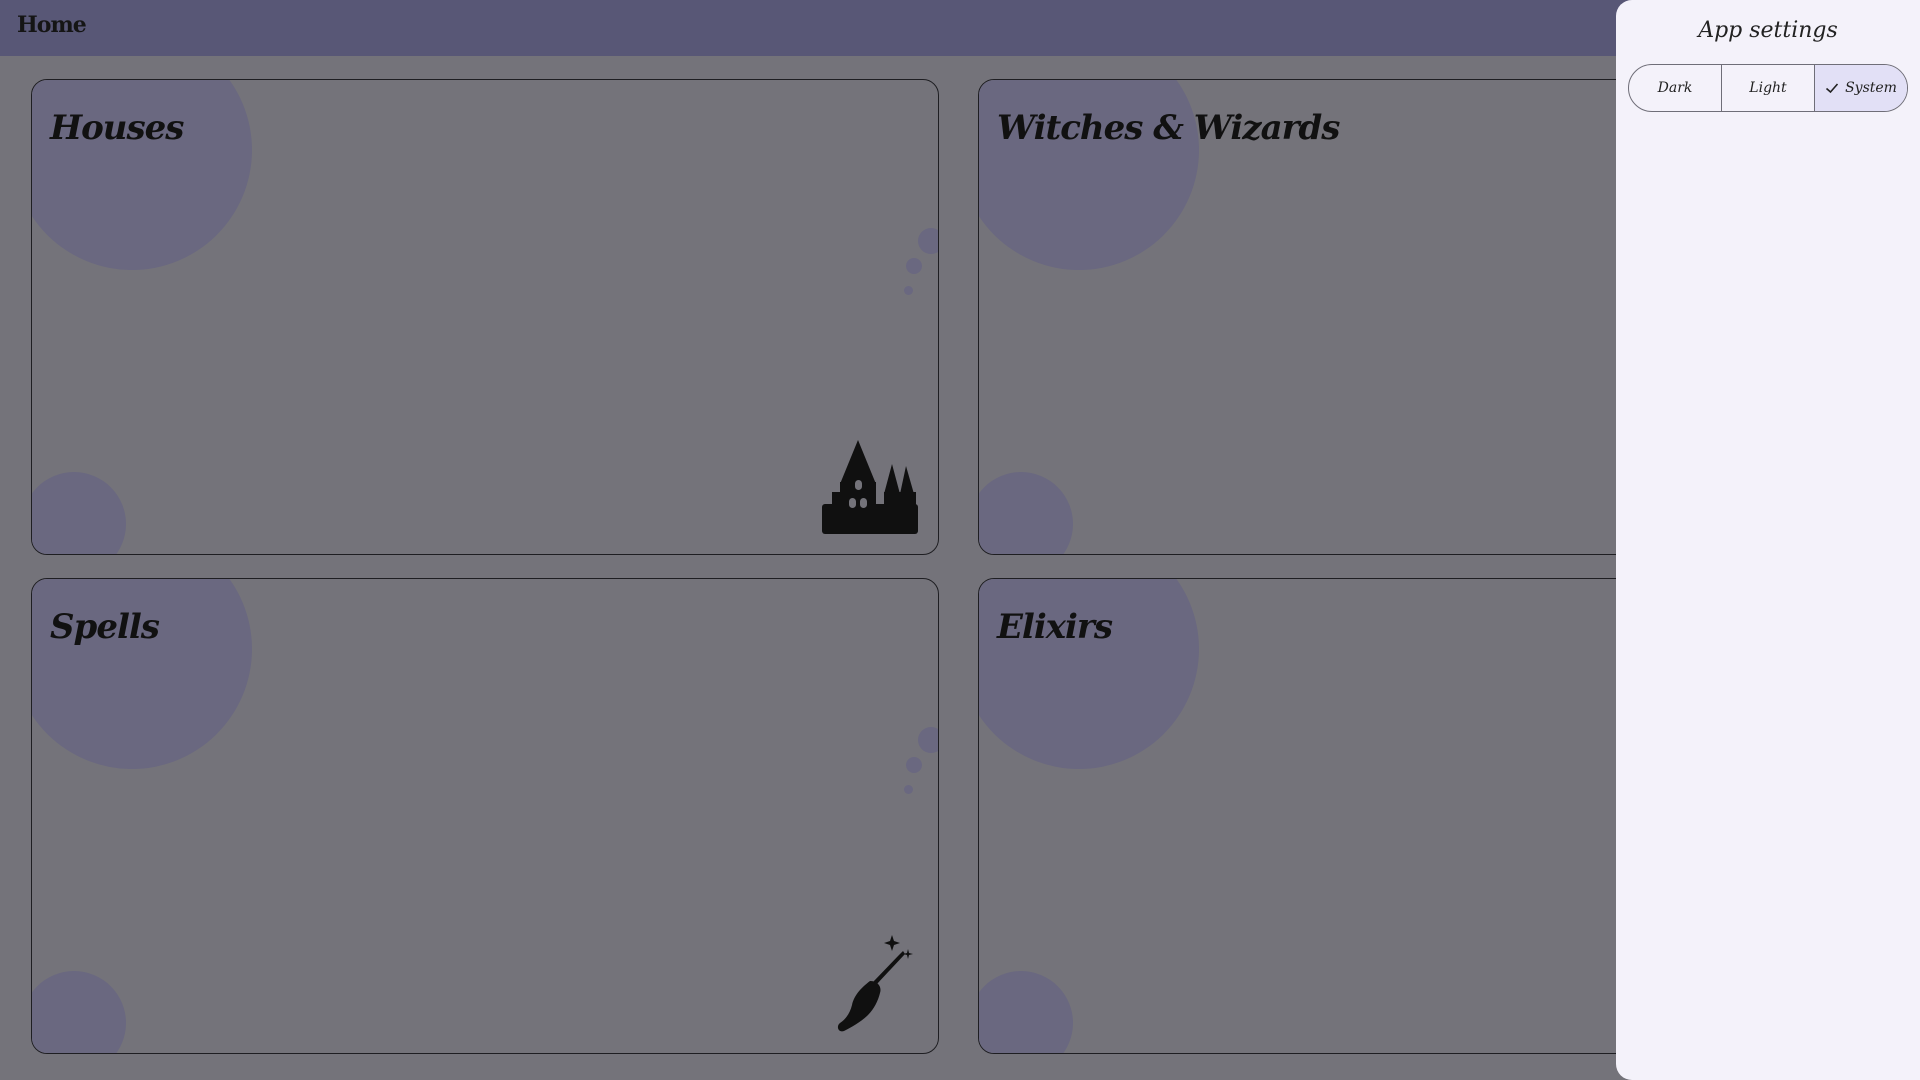  I want to click on theme-option-system: System, so click(1860, 88).